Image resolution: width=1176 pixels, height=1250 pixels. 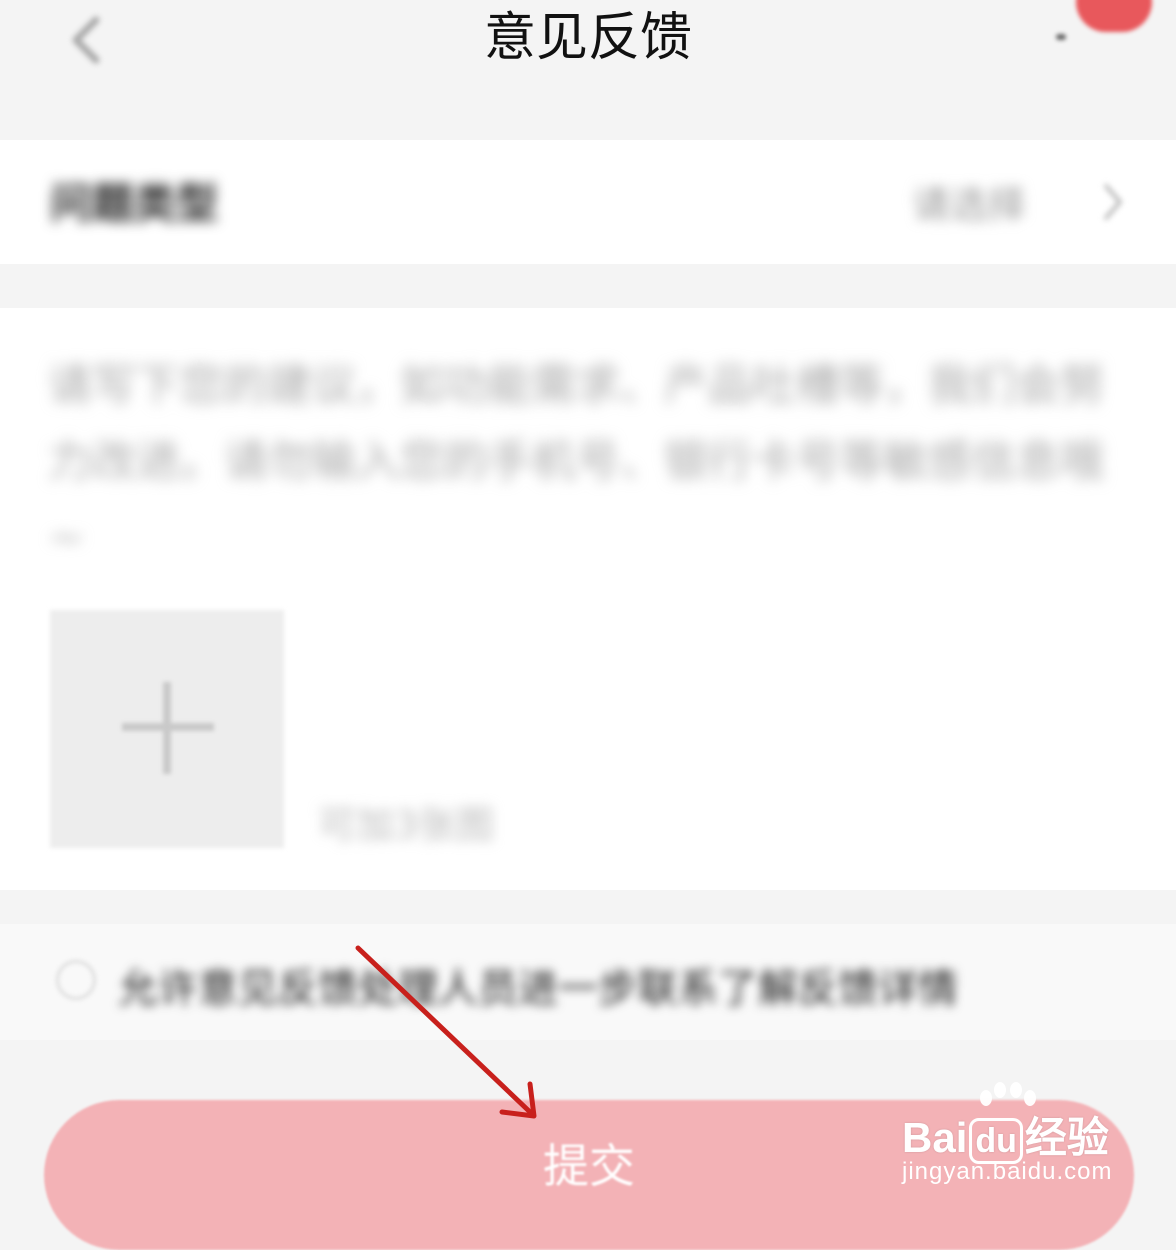 I want to click on plus-icon, so click(x=168, y=728).